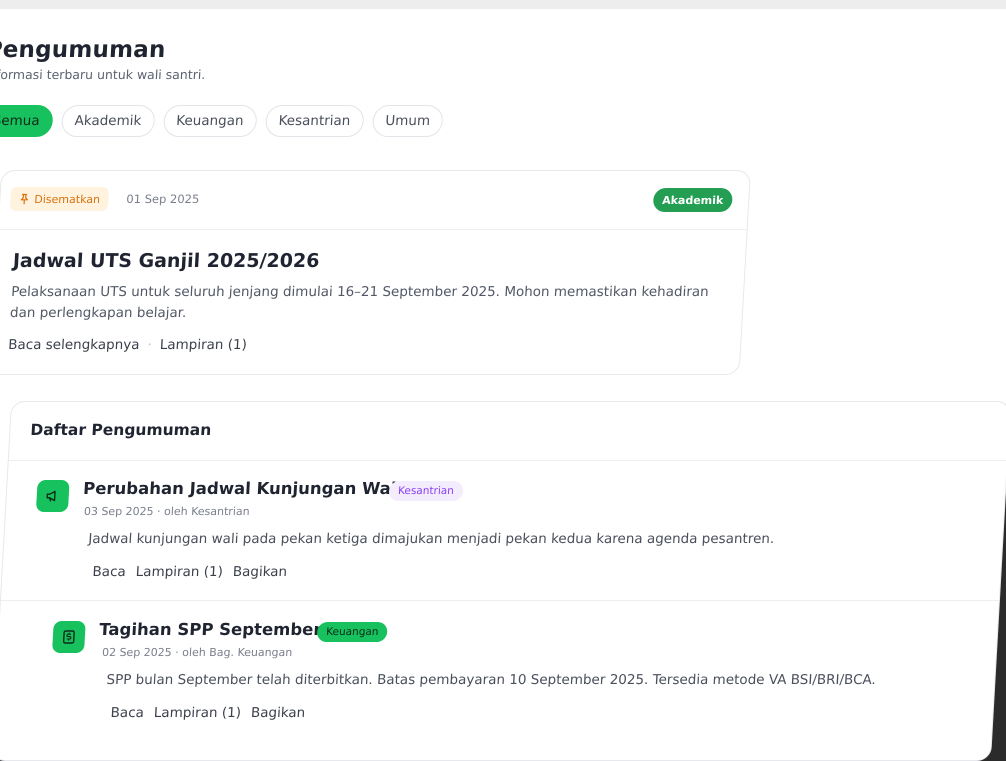 This screenshot has width=1006, height=761. Describe the element at coordinates (375, 200) in the screenshot. I see `pinned-card-header: Disematkan 01 Sep 2025 Akademik` at that location.